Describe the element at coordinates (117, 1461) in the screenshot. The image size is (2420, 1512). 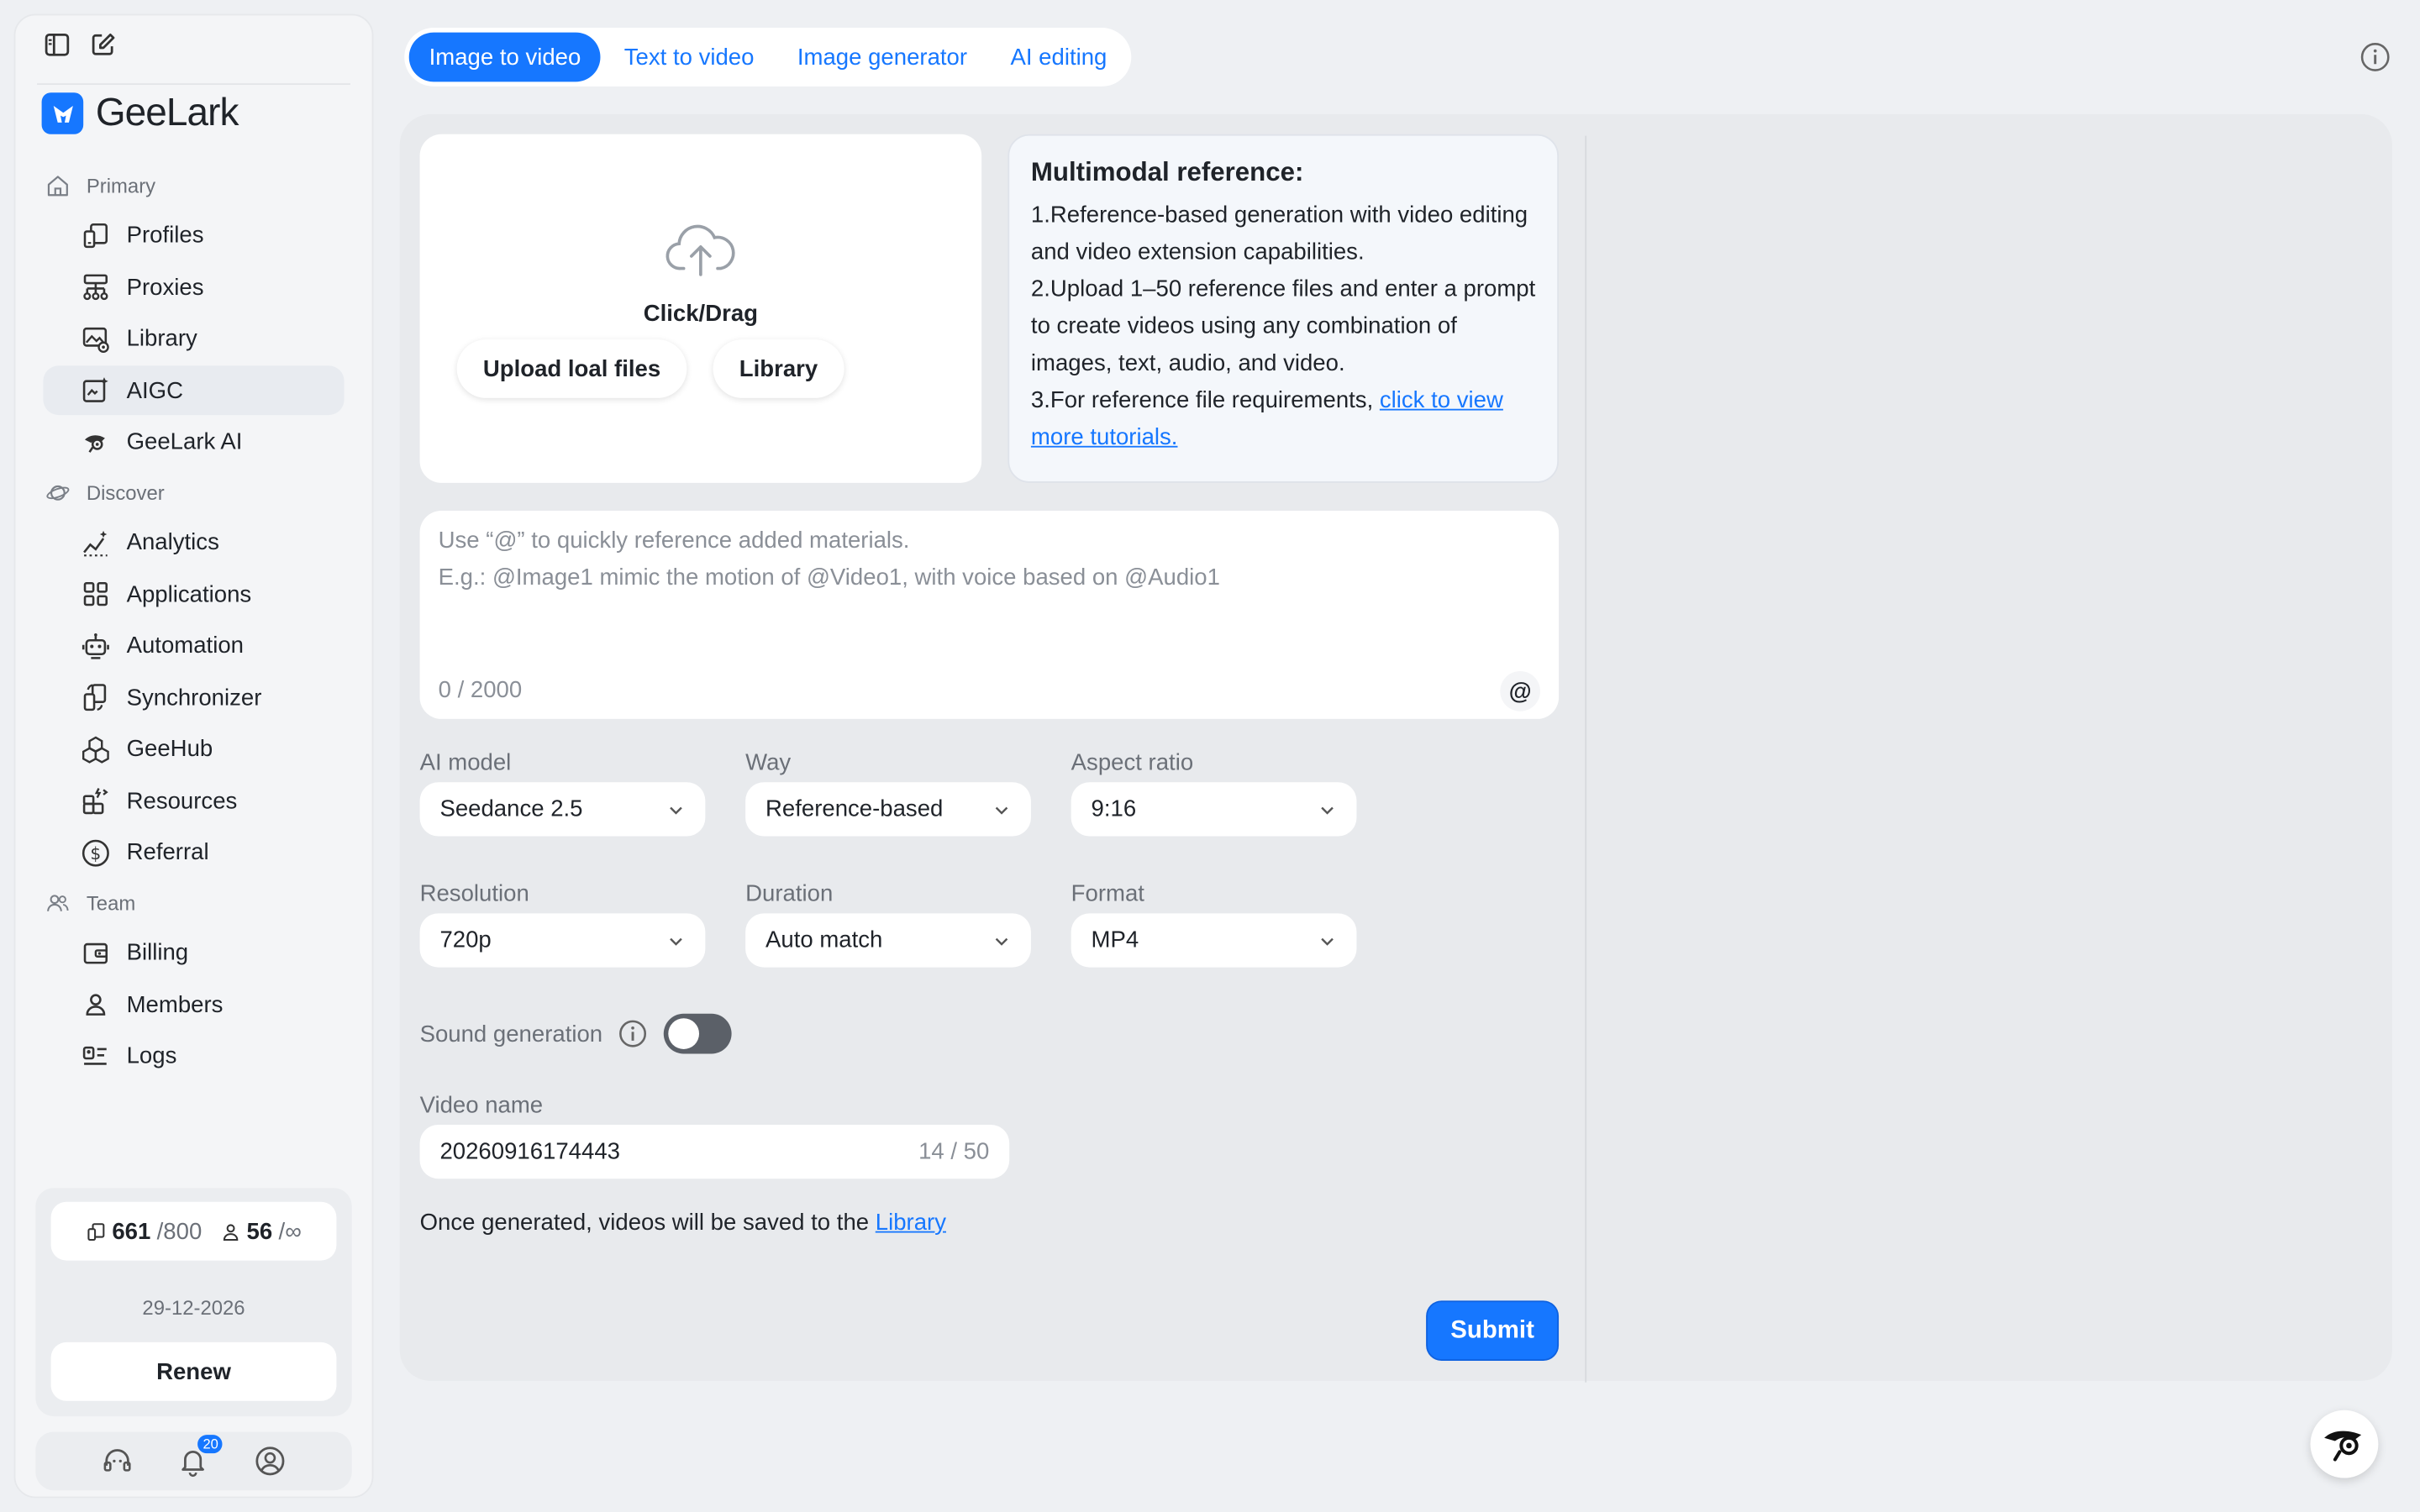
I see `support-icon` at that location.